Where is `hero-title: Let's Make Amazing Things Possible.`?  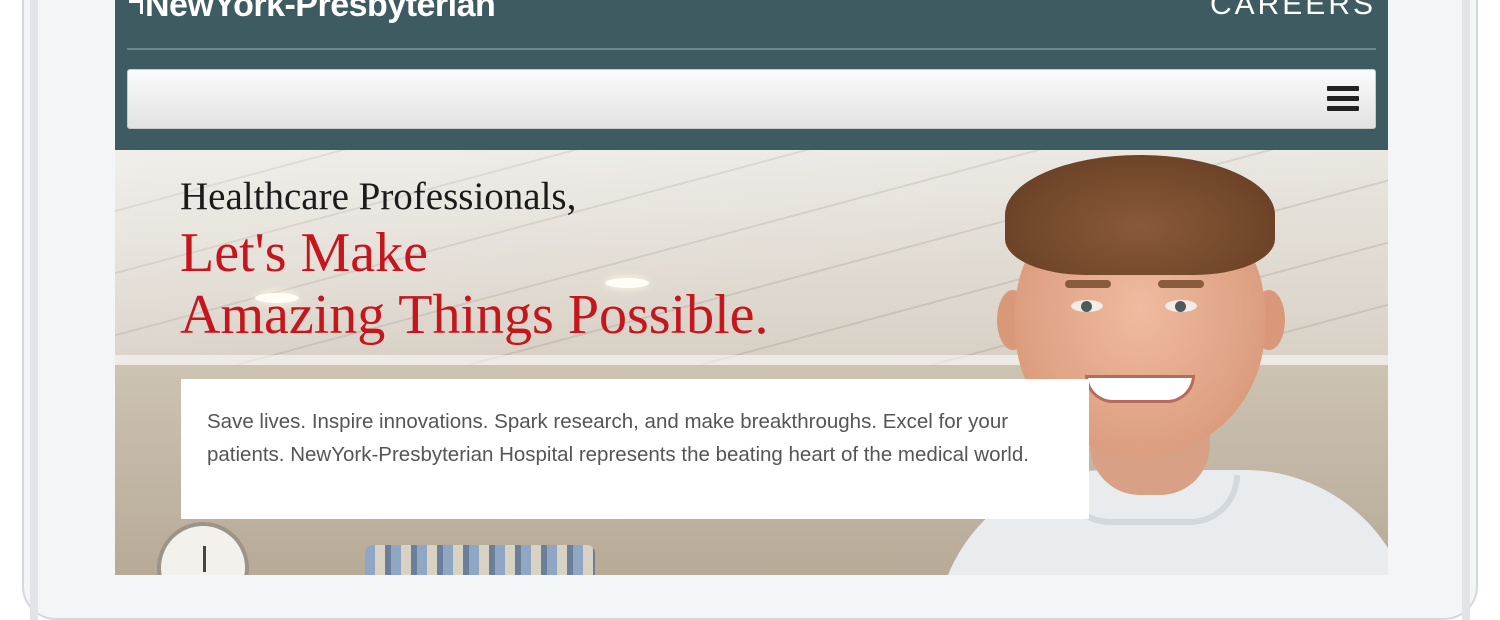
hero-title: Let's Make Amazing Things Possible. is located at coordinates (474, 284).